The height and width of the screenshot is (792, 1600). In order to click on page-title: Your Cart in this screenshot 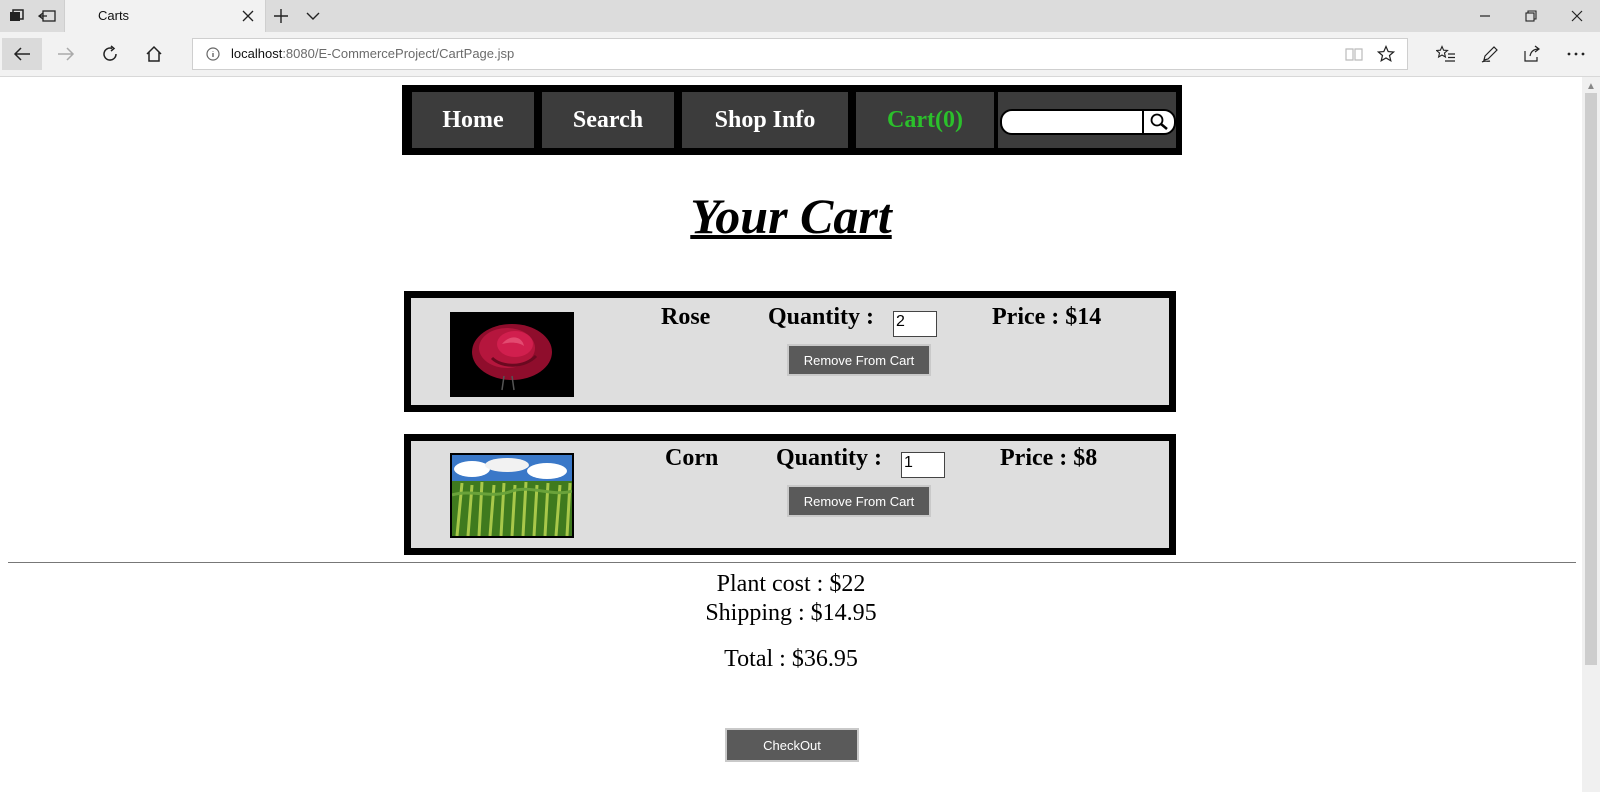, I will do `click(791, 216)`.